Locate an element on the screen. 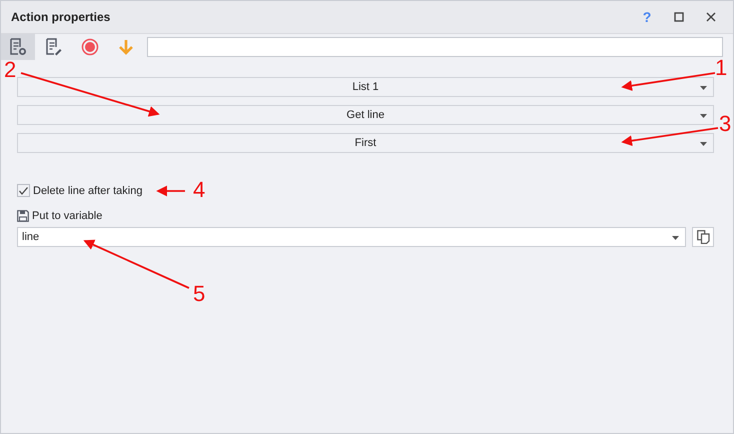 This screenshot has height=434, width=734. maximize-icon is located at coordinates (679, 17).